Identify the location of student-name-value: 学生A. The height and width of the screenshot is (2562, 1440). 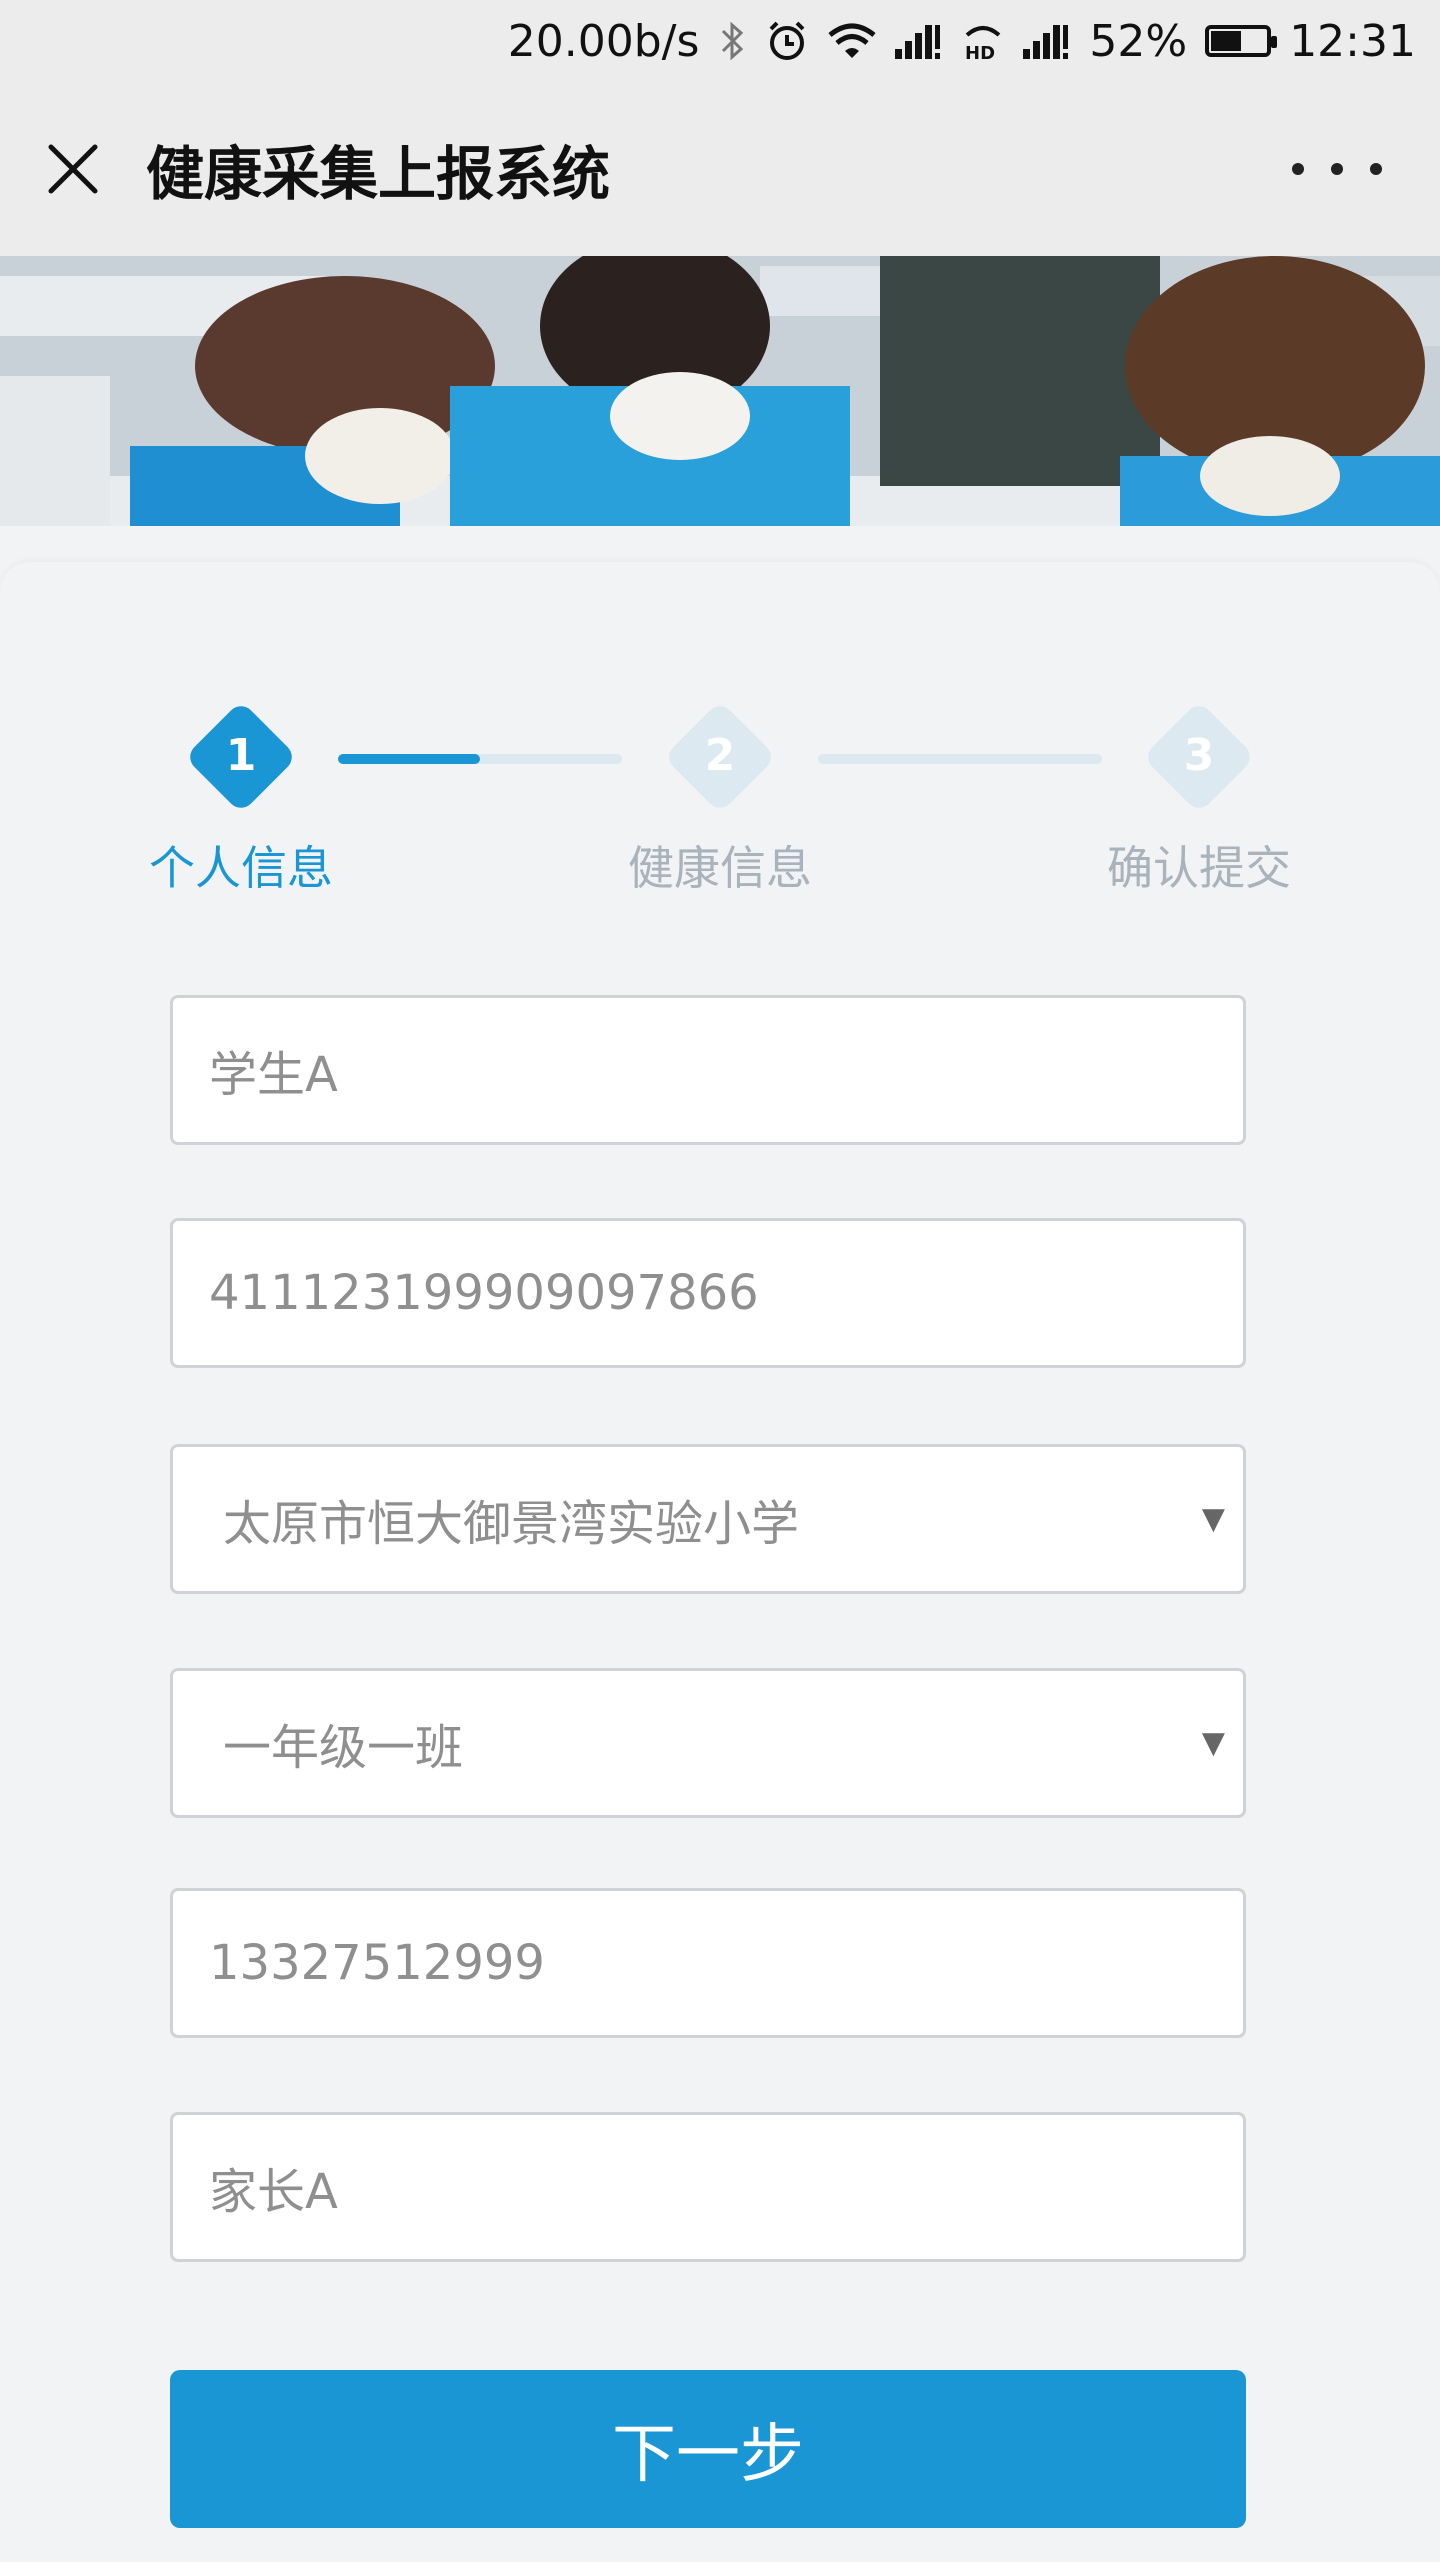
(273, 1075).